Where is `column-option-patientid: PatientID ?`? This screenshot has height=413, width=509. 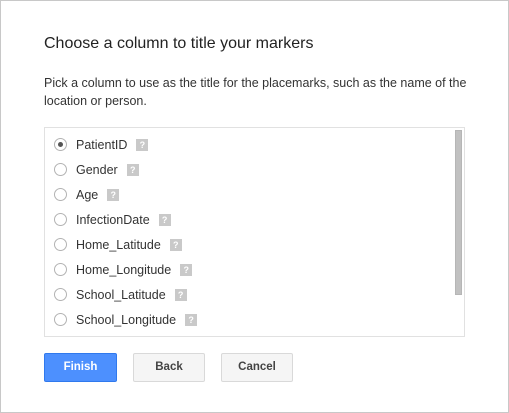 column-option-patientid: PatientID ? is located at coordinates (247, 144).